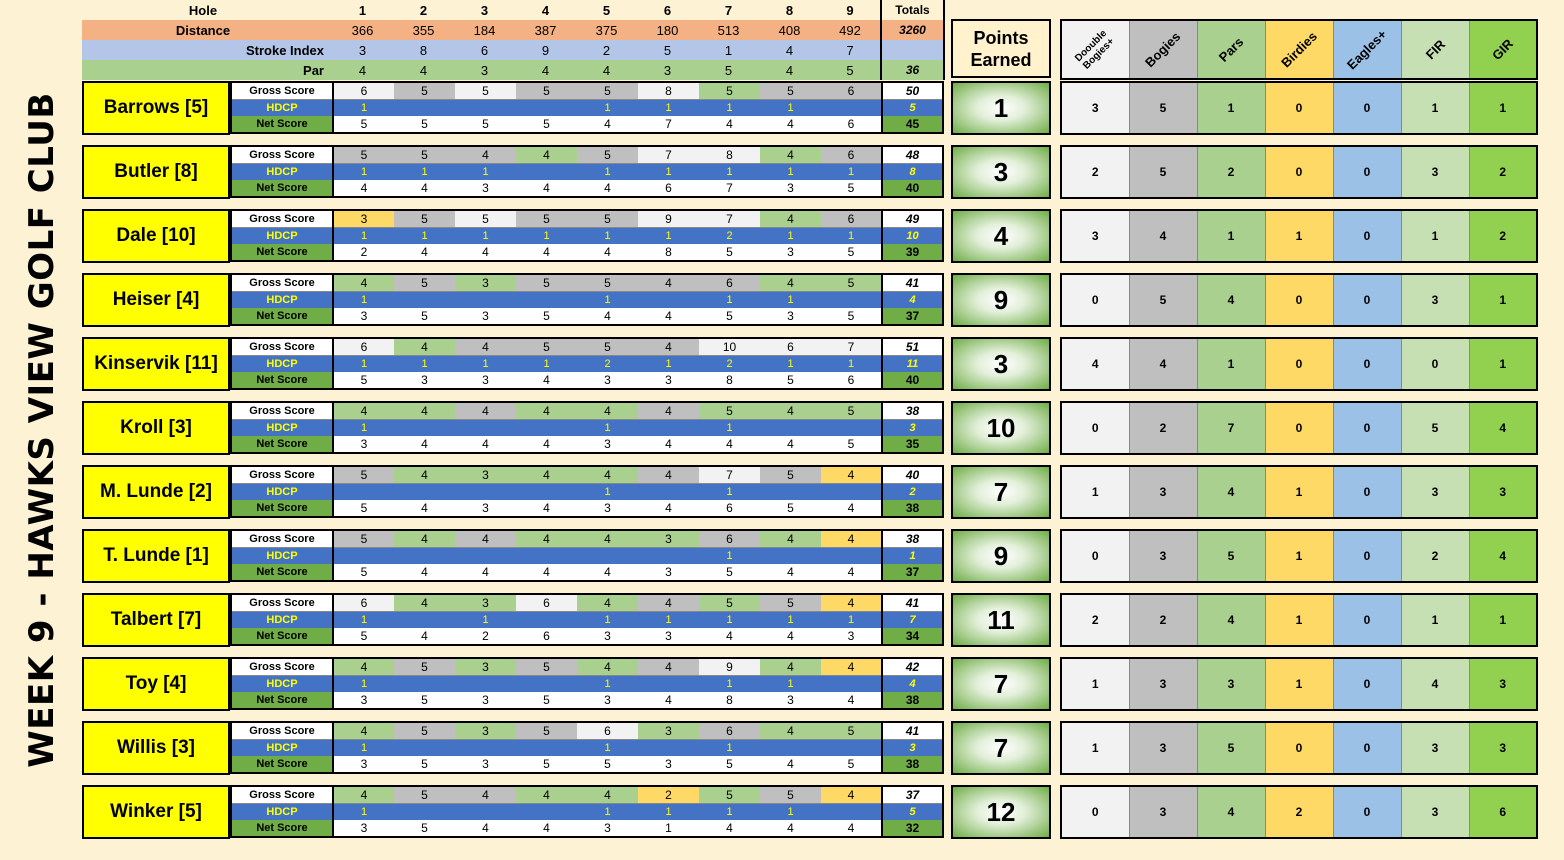 The image size is (1564, 860). What do you see at coordinates (1163, 108) in the screenshot?
I see `stat-bogies: 5` at bounding box center [1163, 108].